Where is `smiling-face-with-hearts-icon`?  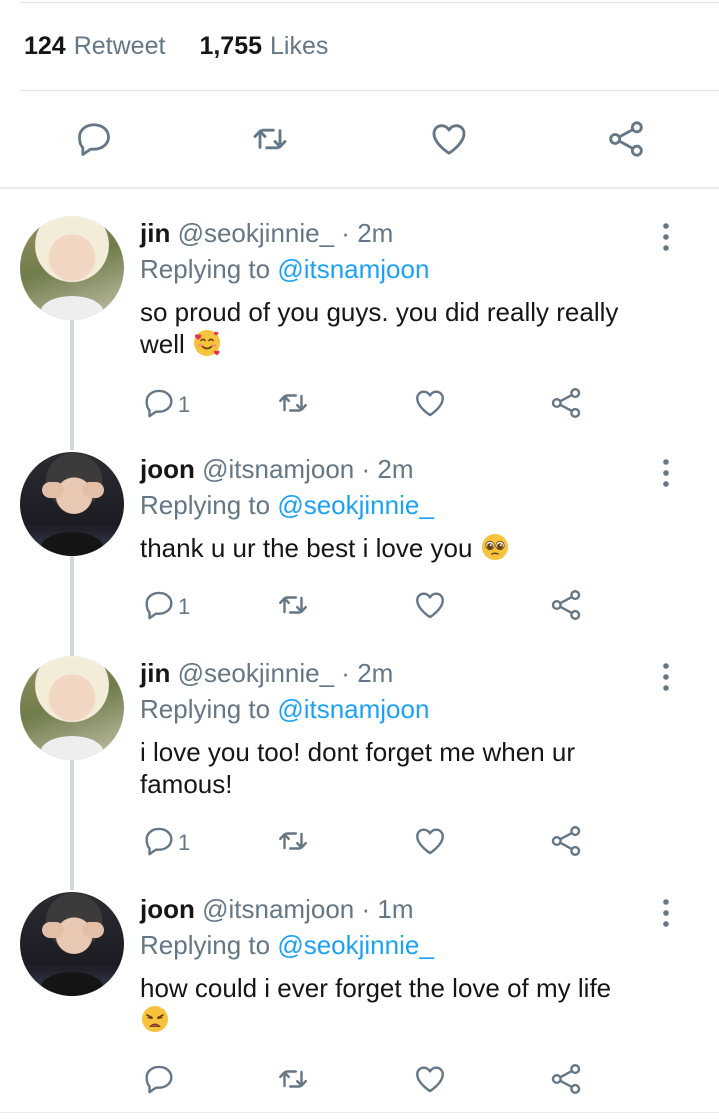 smiling-face-with-hearts-icon is located at coordinates (207, 343).